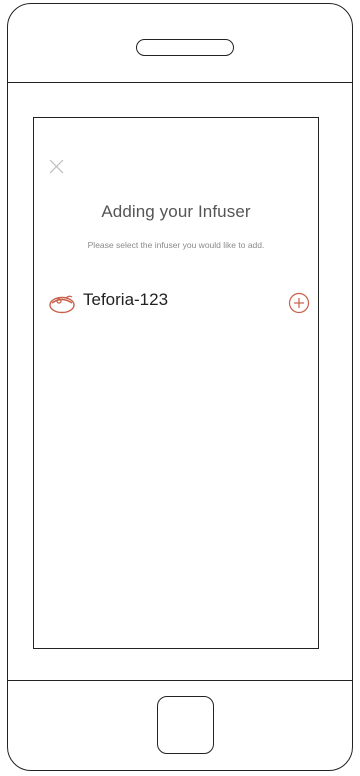 Image resolution: width=360 pixels, height=776 pixels. What do you see at coordinates (179, 303) in the screenshot?
I see `device-list-item: Teforia-123` at bounding box center [179, 303].